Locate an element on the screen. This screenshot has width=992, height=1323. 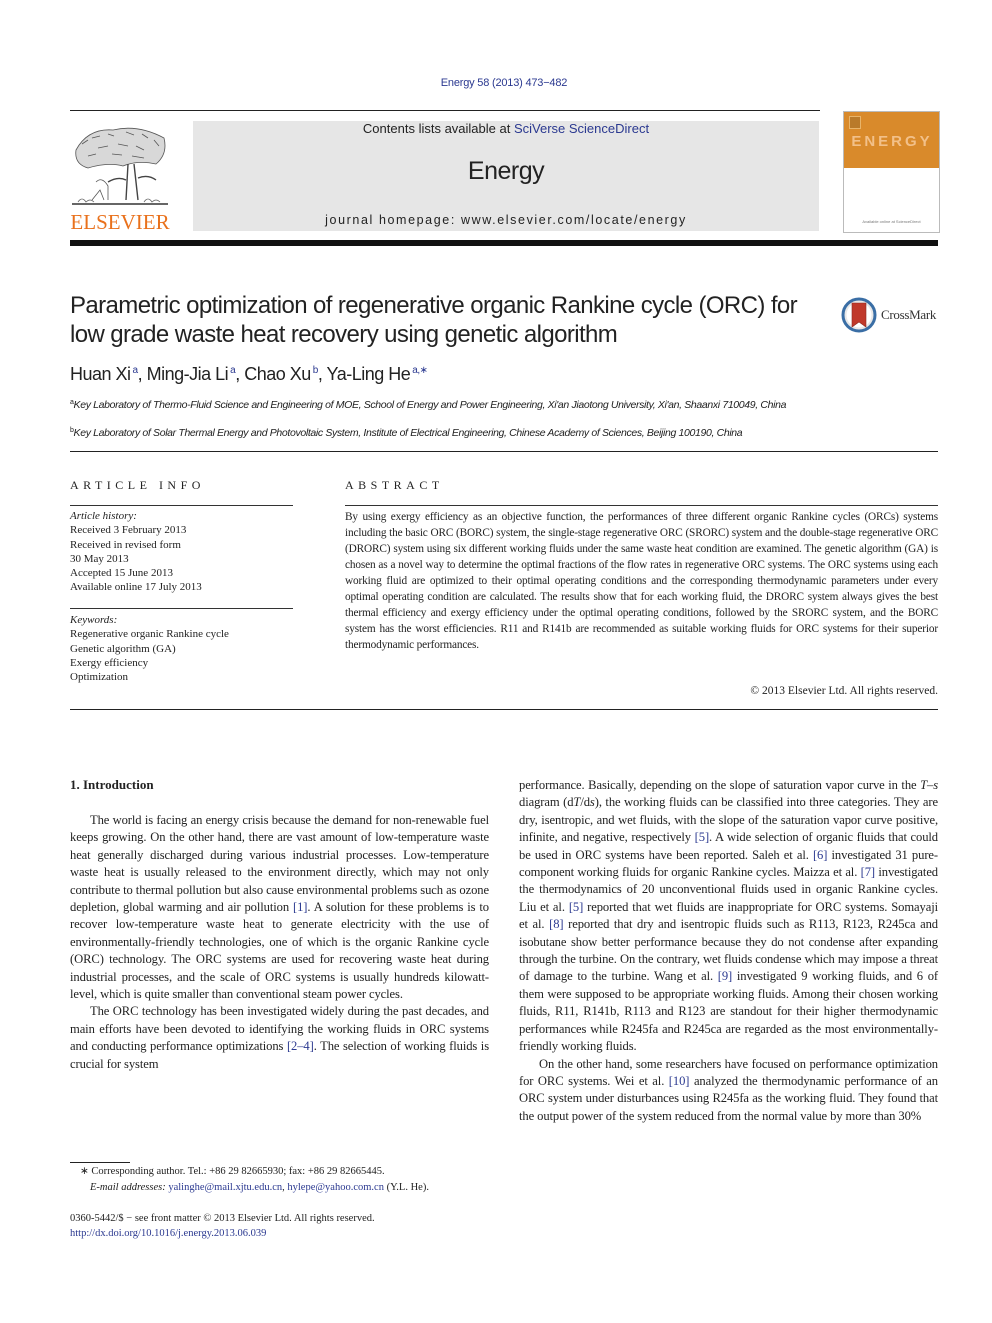
history-item: 30 May 2013 is located at coordinates (99, 558).